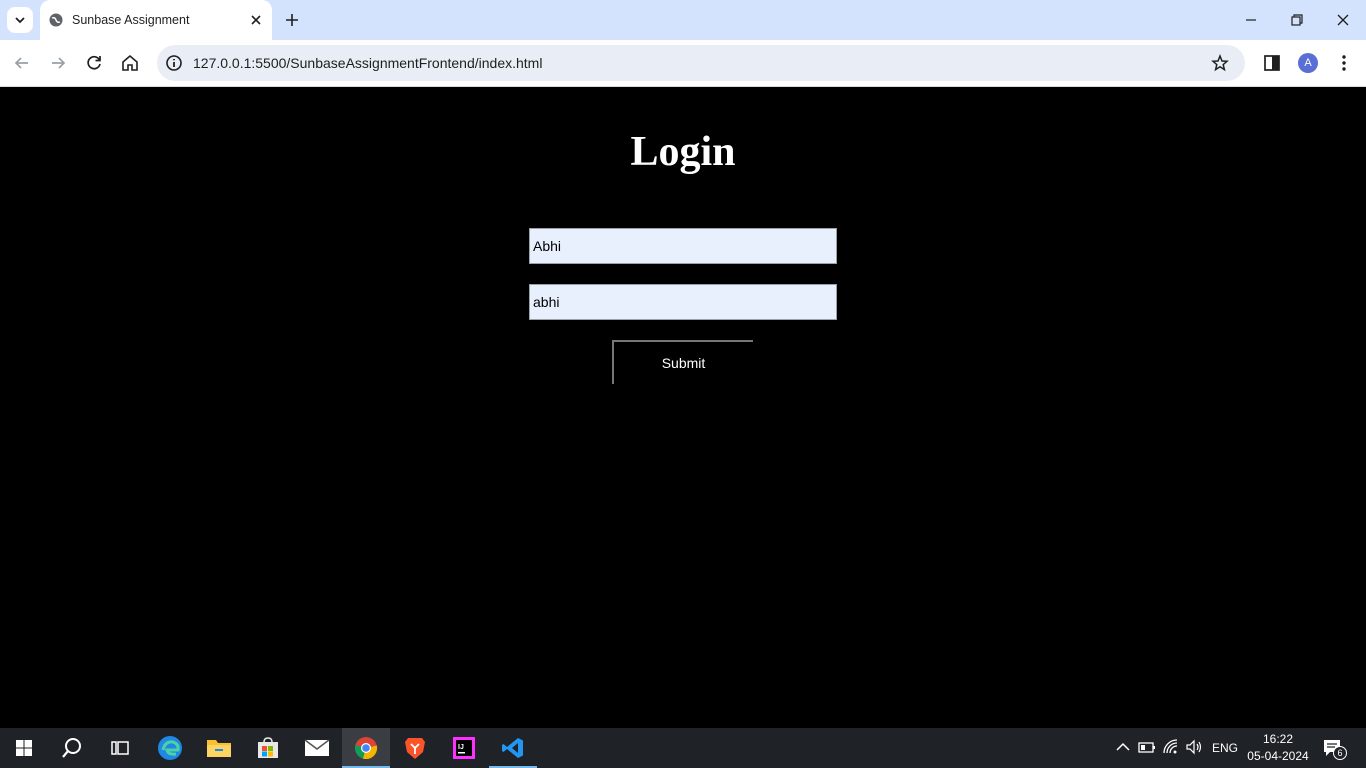 The height and width of the screenshot is (768, 1366). Describe the element at coordinates (292, 20) in the screenshot. I see `new-tab-icon` at that location.